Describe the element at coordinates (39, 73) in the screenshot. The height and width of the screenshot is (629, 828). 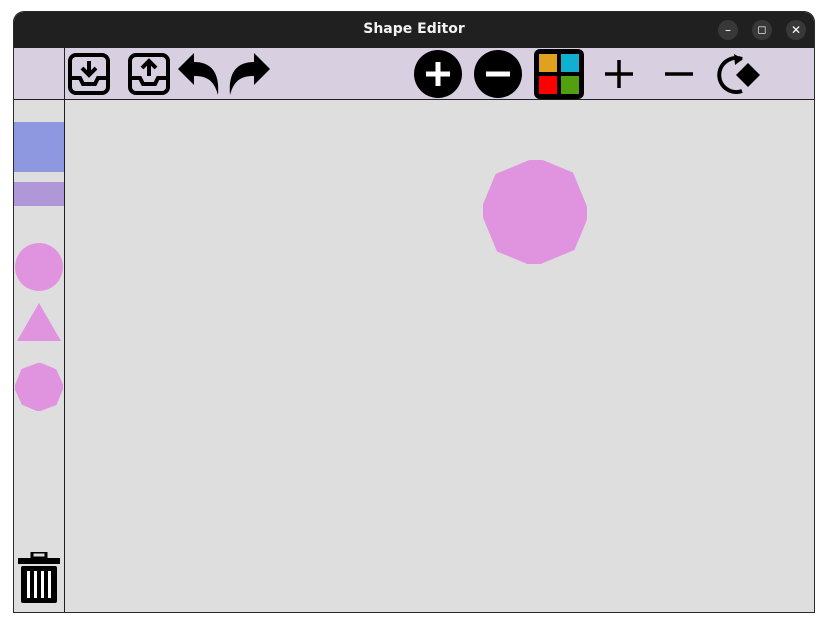
I see `toolbar-corner` at that location.